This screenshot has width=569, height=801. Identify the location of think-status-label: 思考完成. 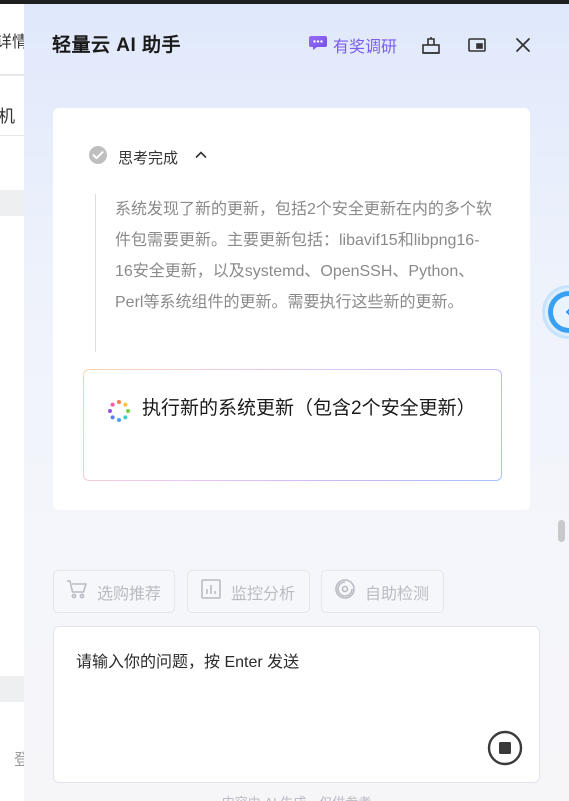
(148, 158).